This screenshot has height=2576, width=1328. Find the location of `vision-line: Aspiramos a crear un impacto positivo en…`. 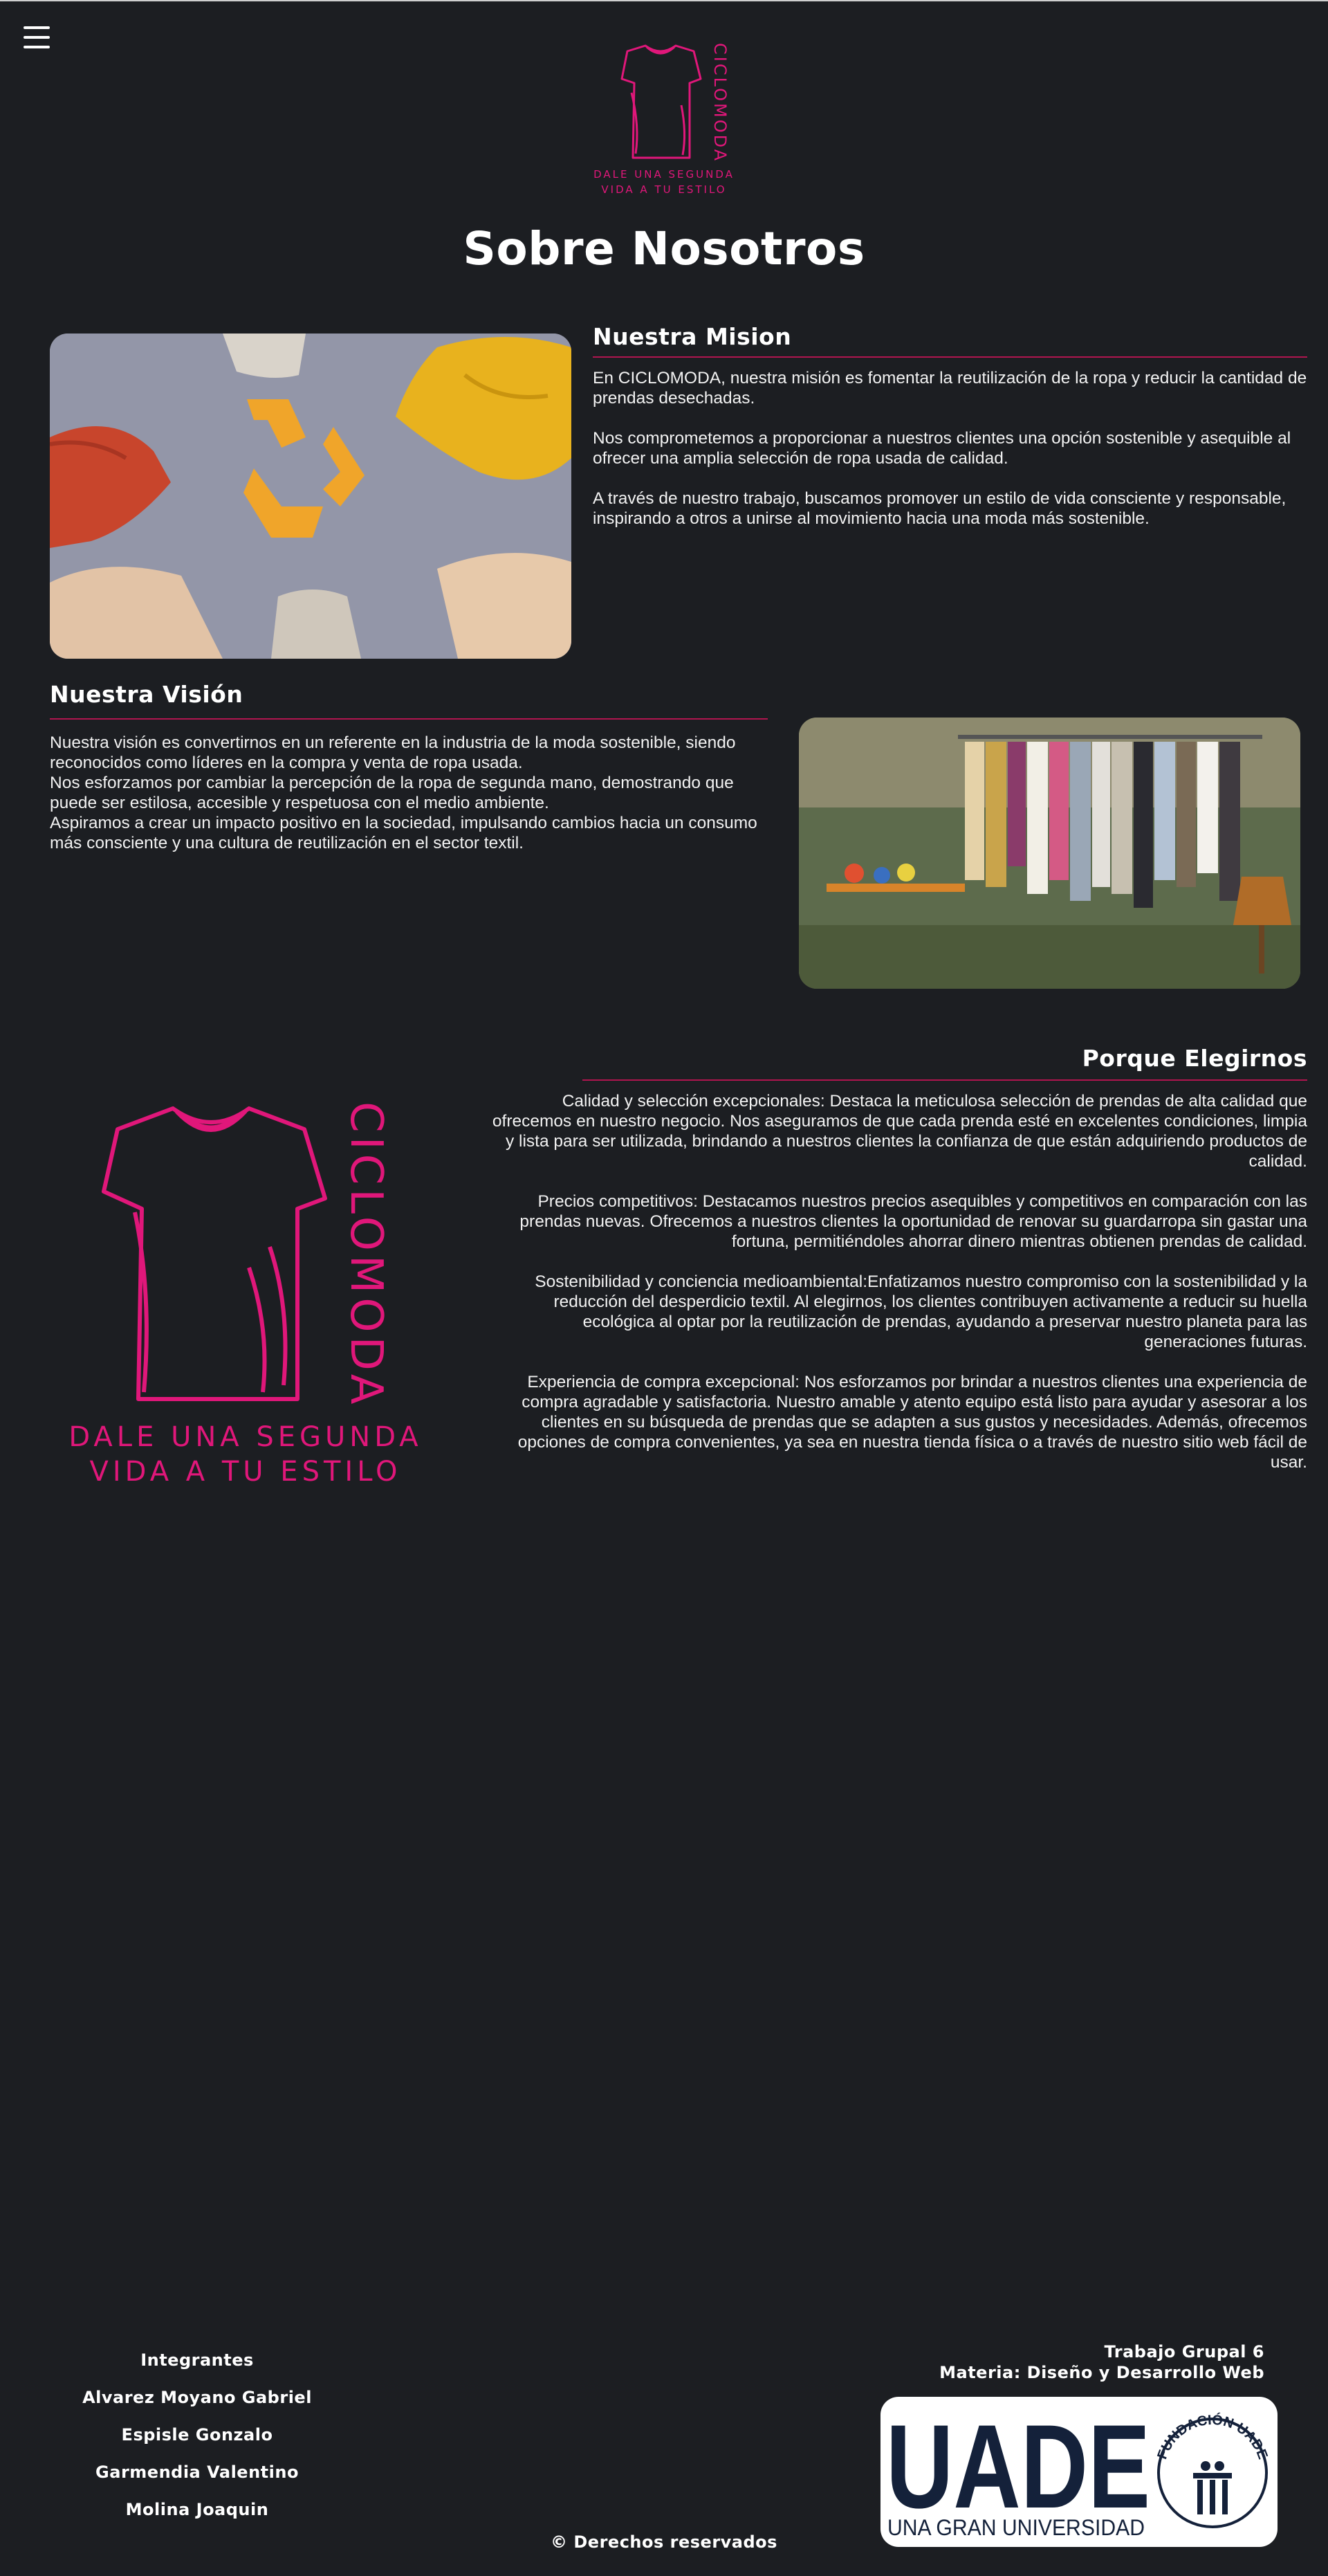

vision-line: Aspiramos a crear un impacto positivo en… is located at coordinates (403, 833).